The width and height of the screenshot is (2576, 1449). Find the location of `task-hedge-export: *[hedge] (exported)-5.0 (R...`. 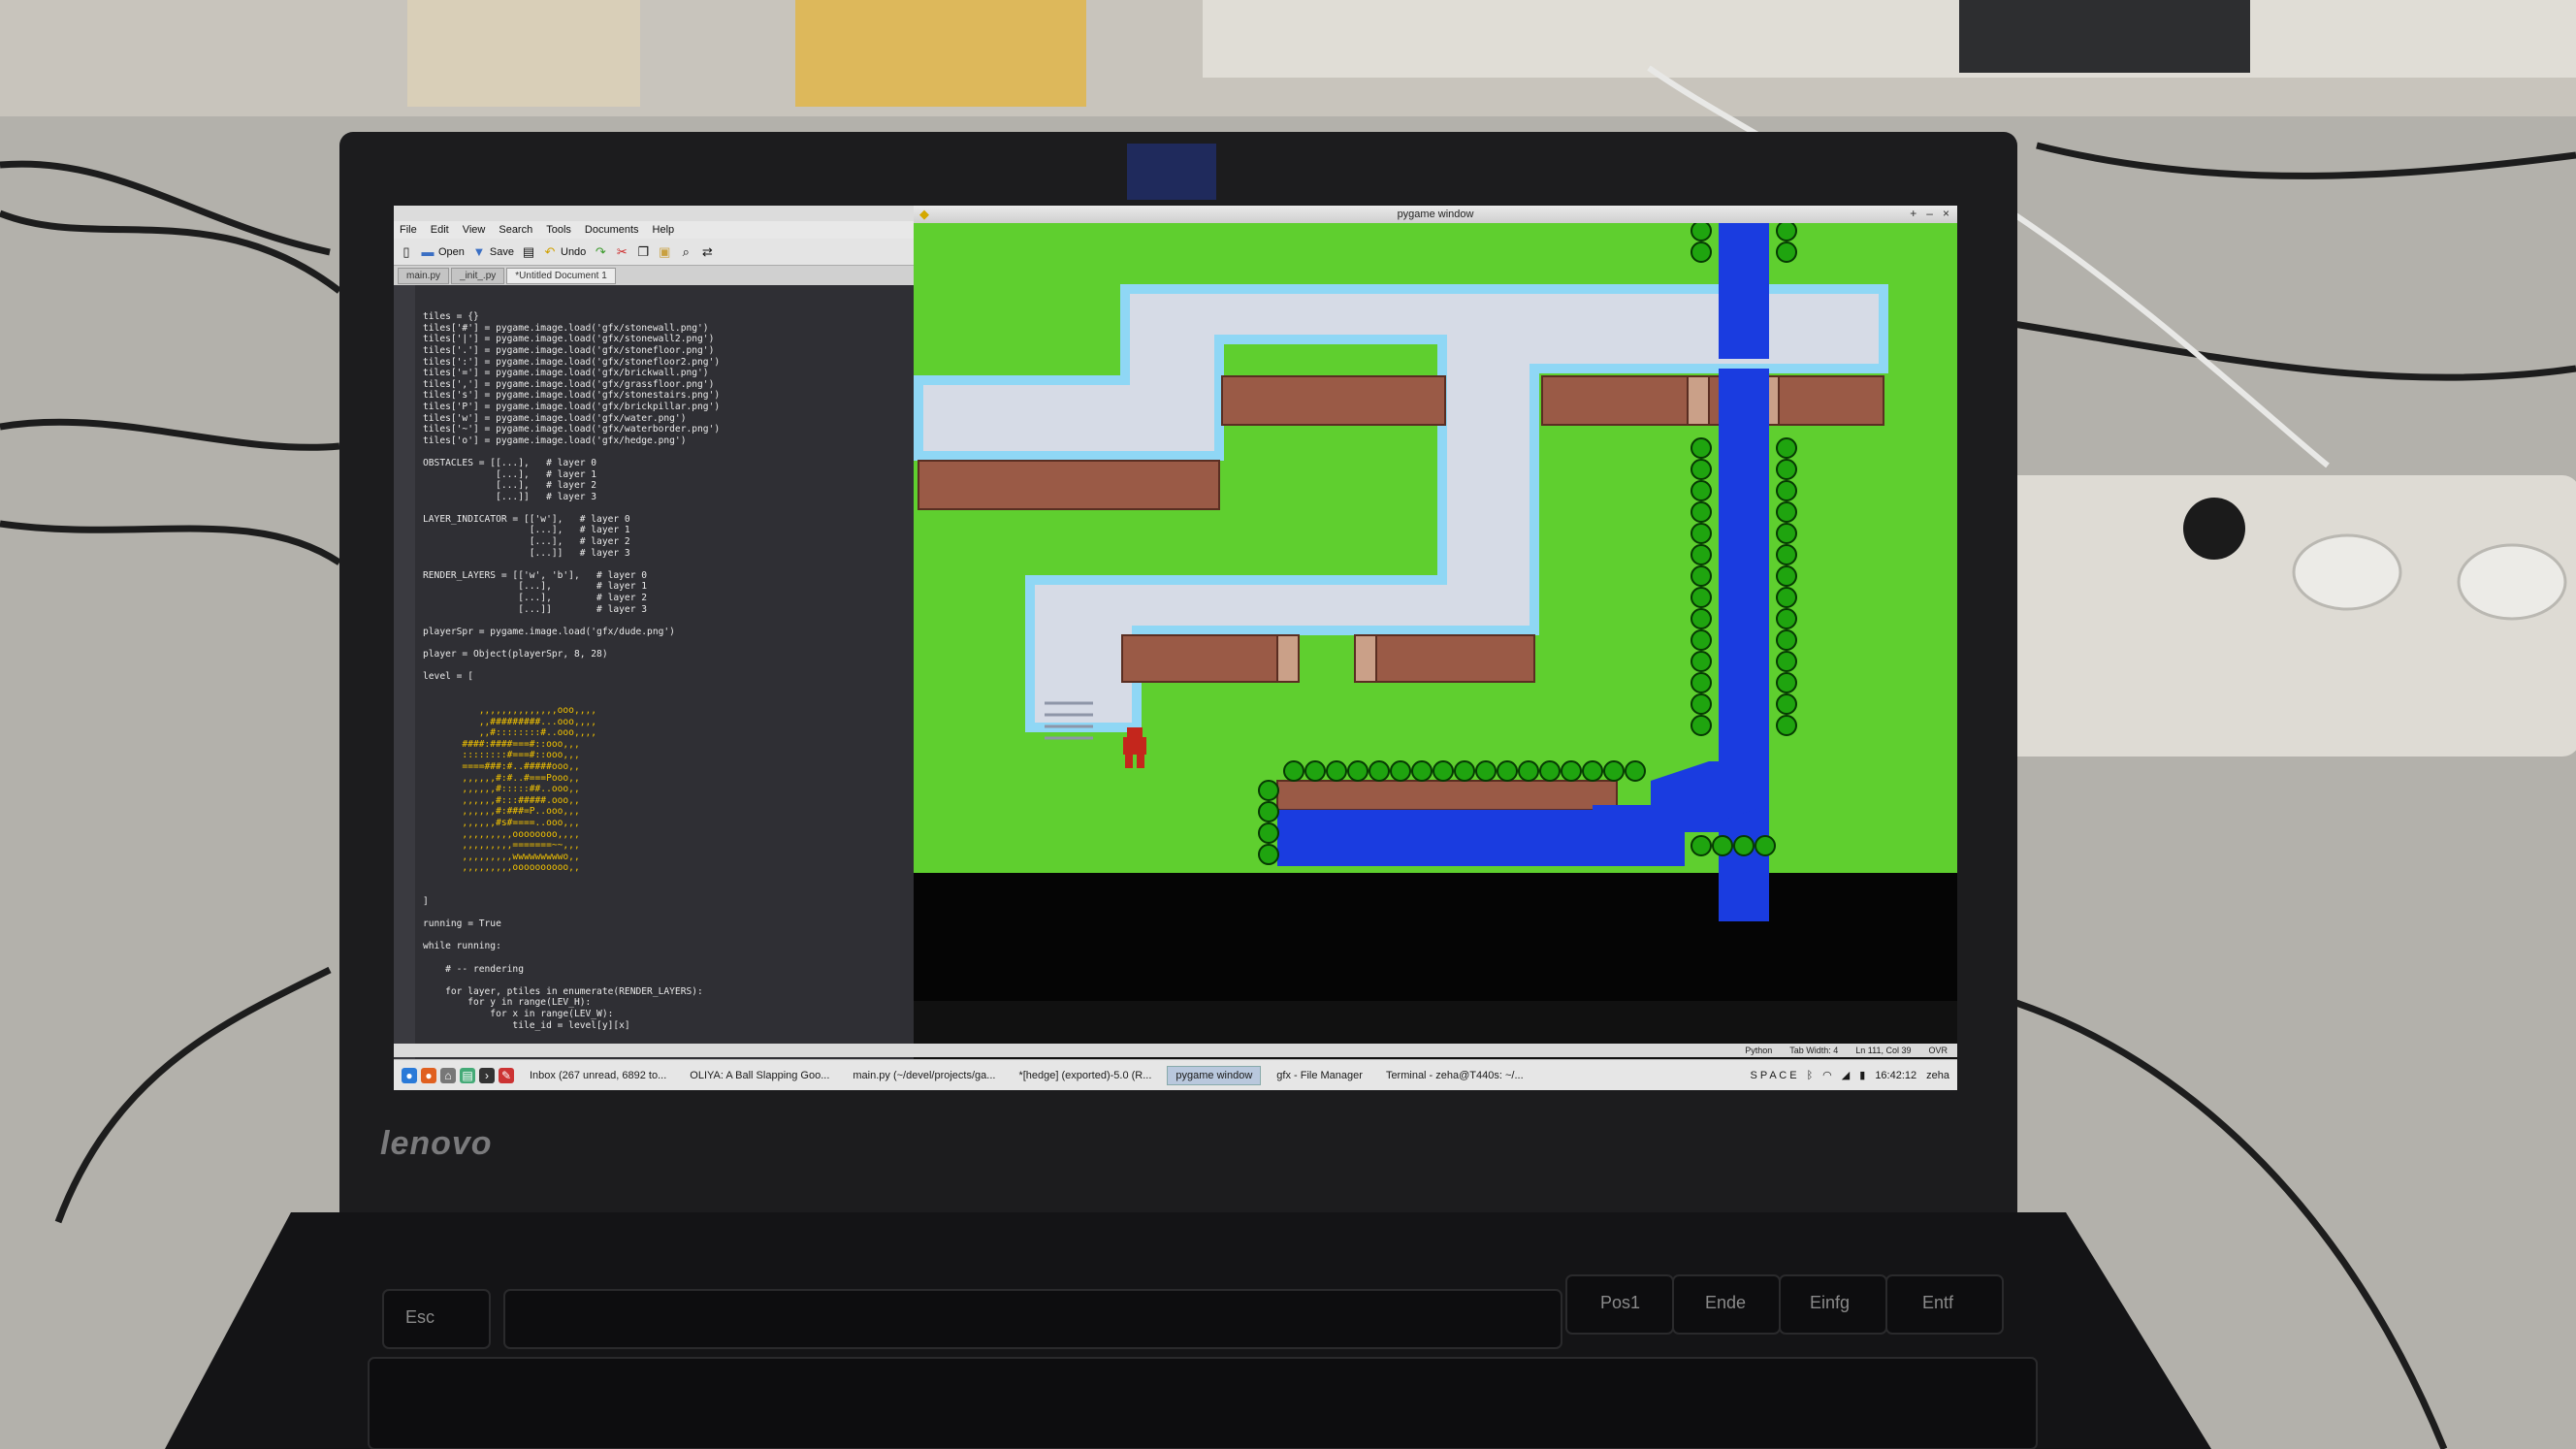

task-hedge-export: *[hedge] (exported)-5.0 (R... is located at coordinates (1085, 1075).